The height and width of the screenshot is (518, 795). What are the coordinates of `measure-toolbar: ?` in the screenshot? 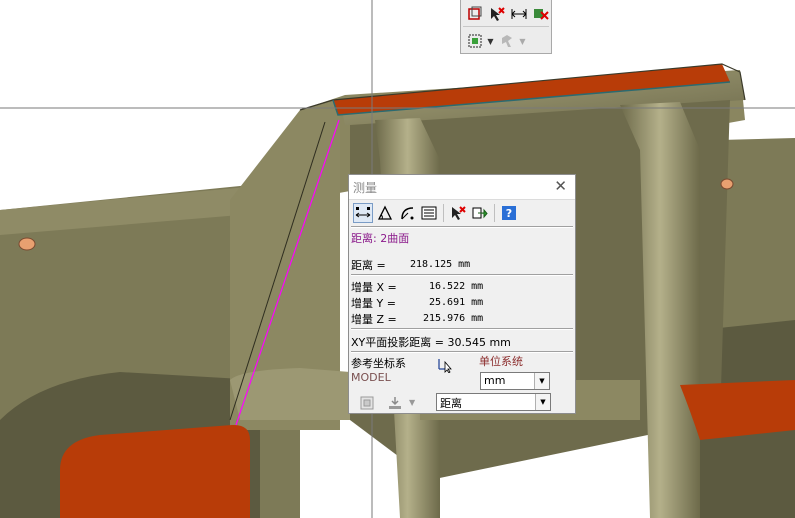 It's located at (436, 213).